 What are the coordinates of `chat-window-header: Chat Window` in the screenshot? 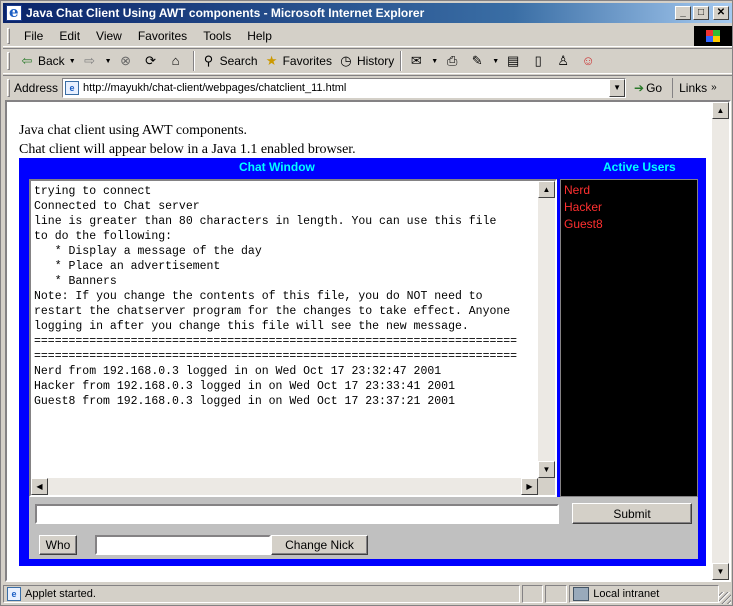 It's located at (277, 167).